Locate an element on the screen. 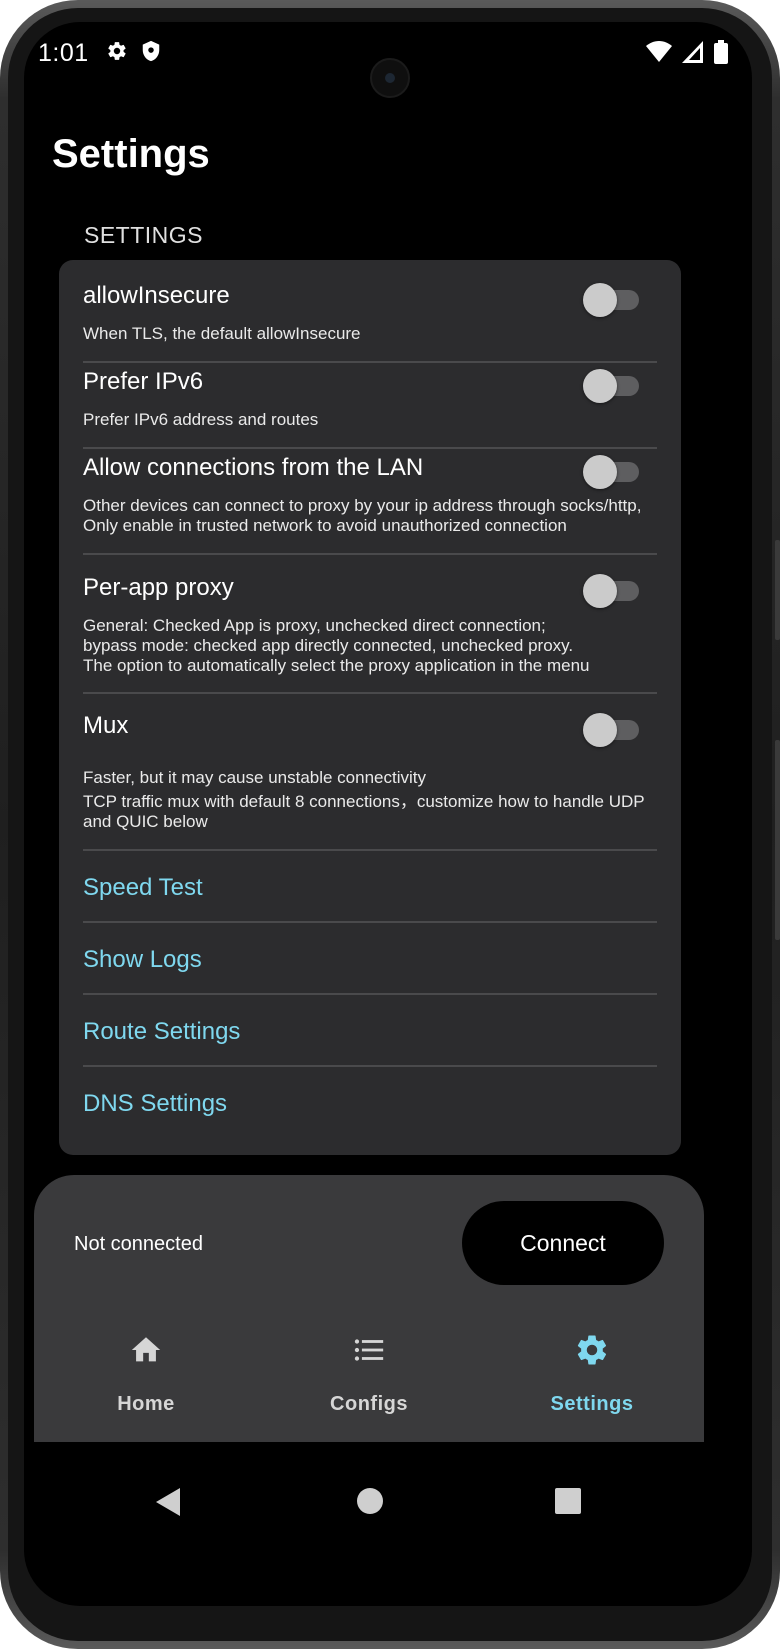  nav-label: Home is located at coordinates (146, 1404).